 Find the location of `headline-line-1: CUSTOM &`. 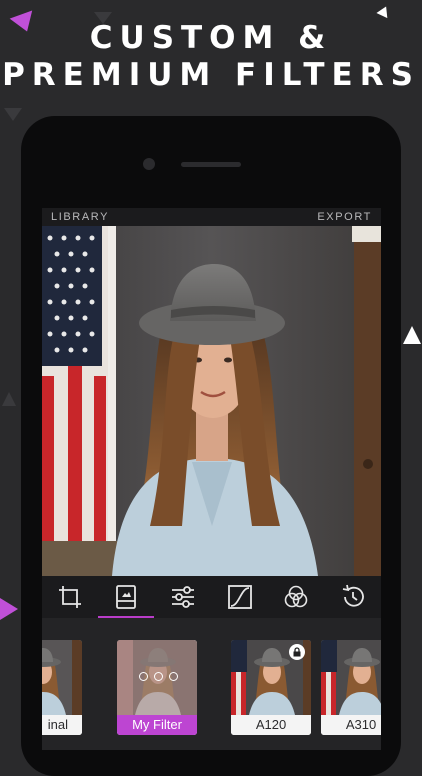

headline-line-1: CUSTOM & is located at coordinates (211, 38).